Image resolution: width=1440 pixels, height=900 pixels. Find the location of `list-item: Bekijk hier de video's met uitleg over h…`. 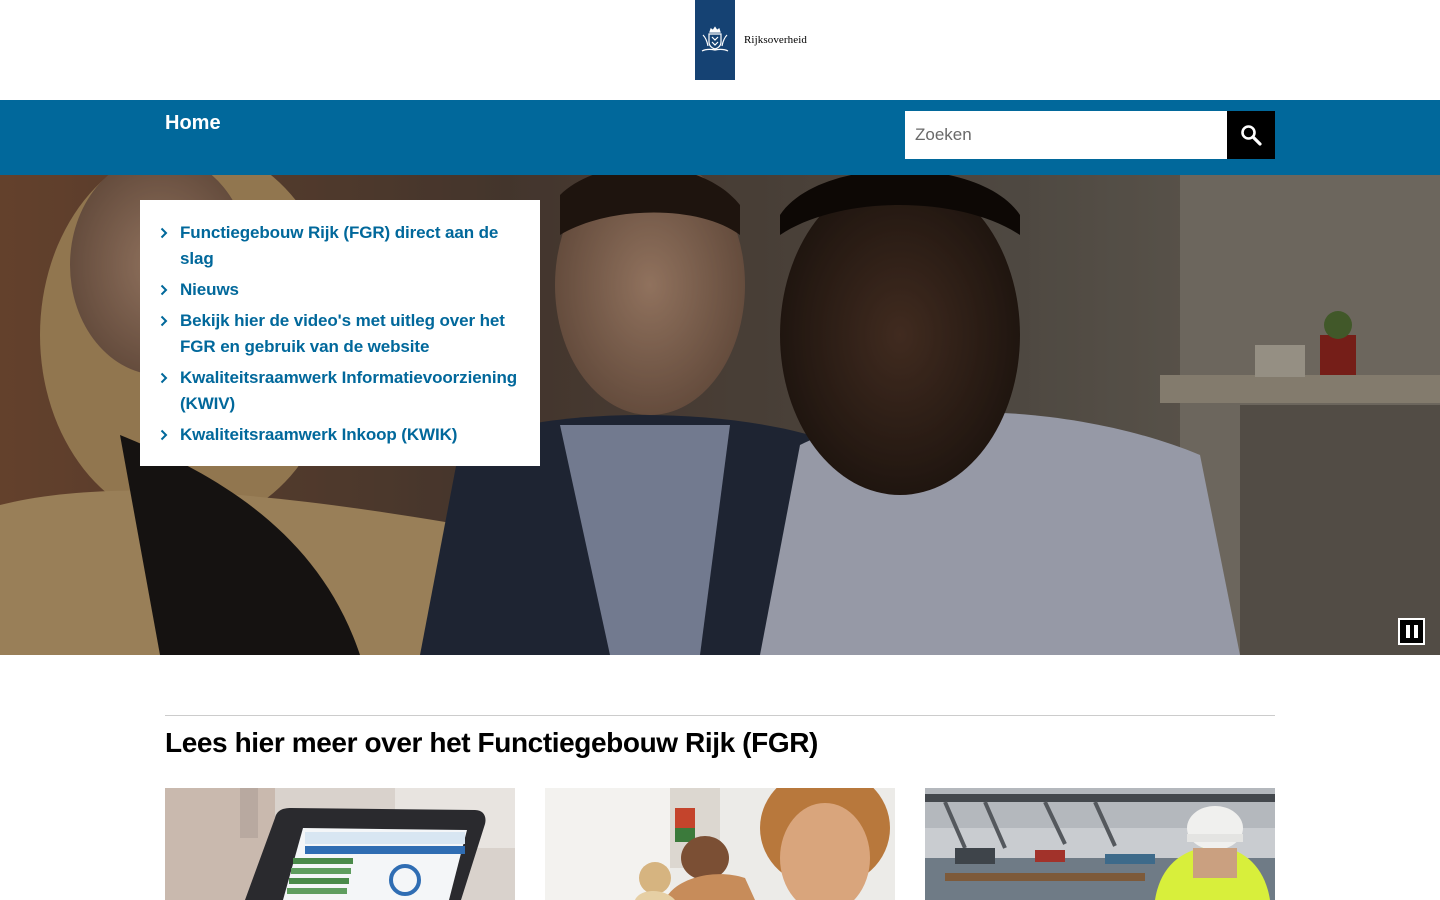

list-item: Bekijk hier de video's met uitleg over h… is located at coordinates (340, 334).